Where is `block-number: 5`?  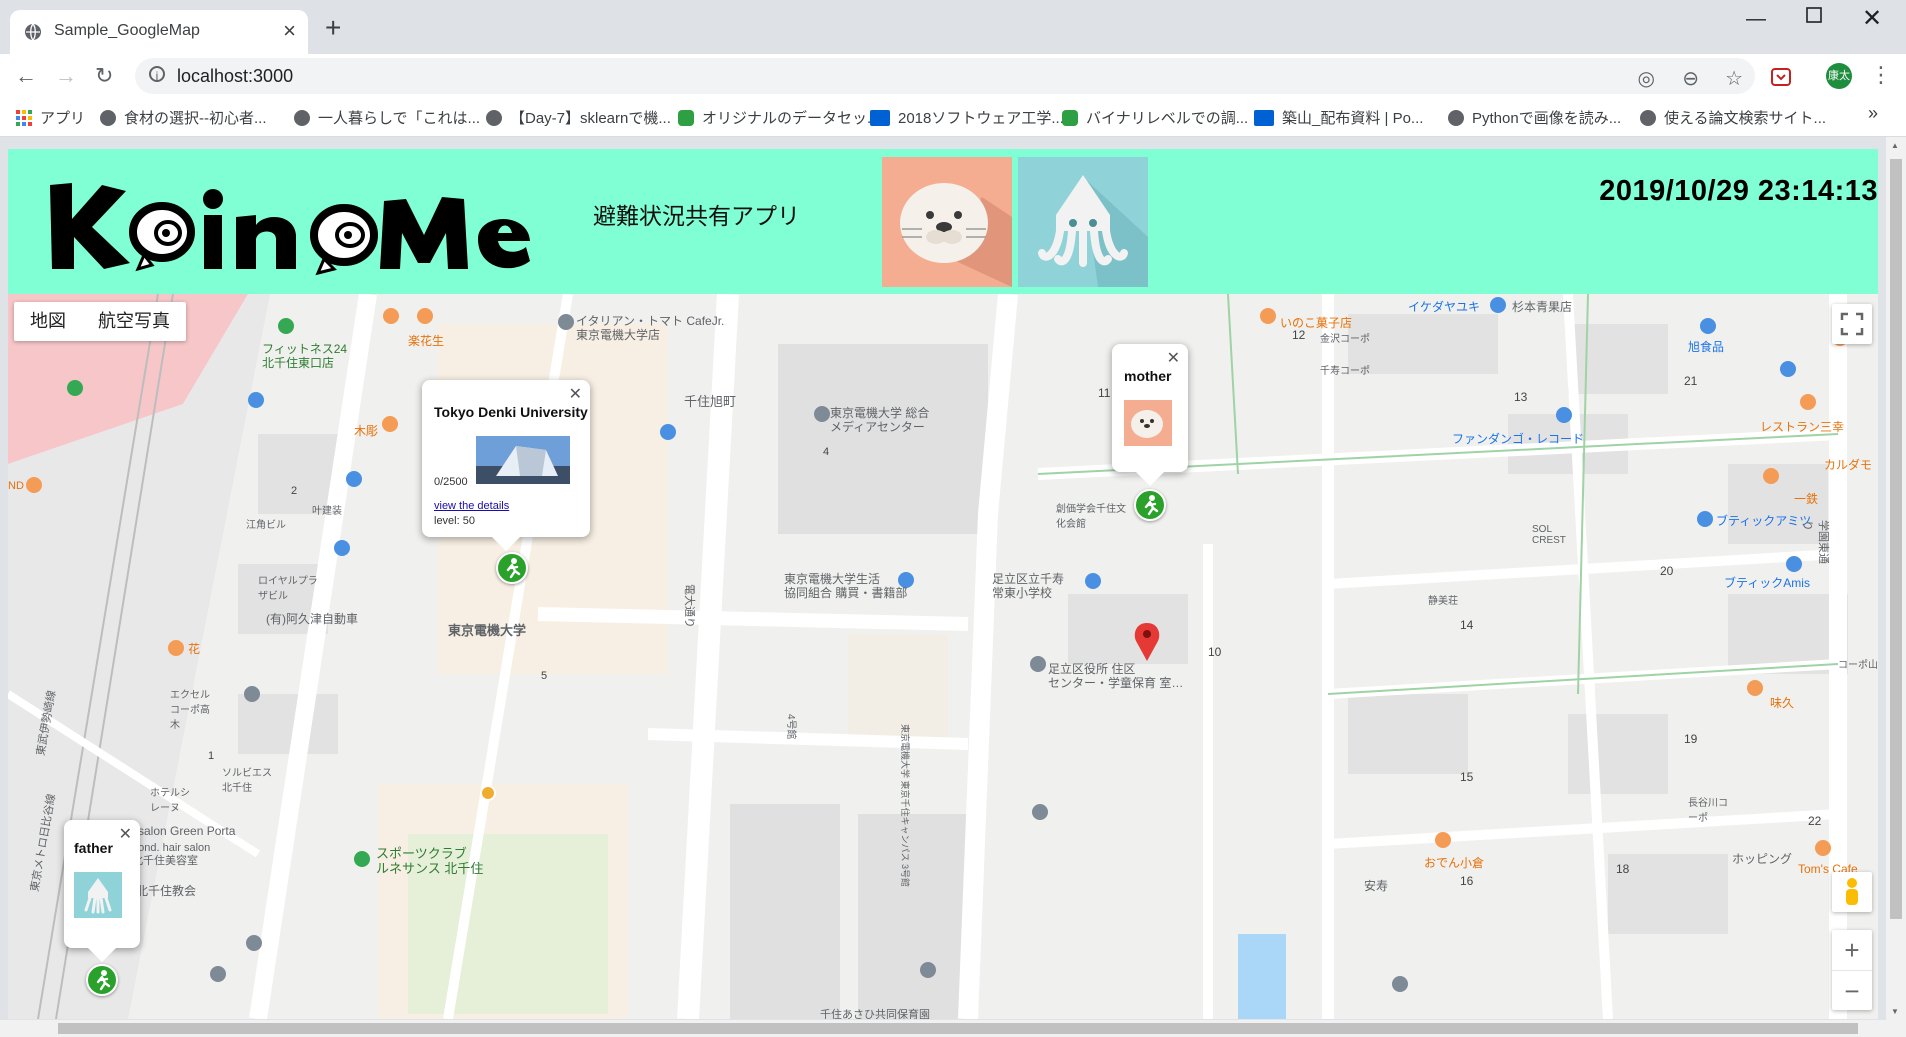
block-number: 5 is located at coordinates (544, 676).